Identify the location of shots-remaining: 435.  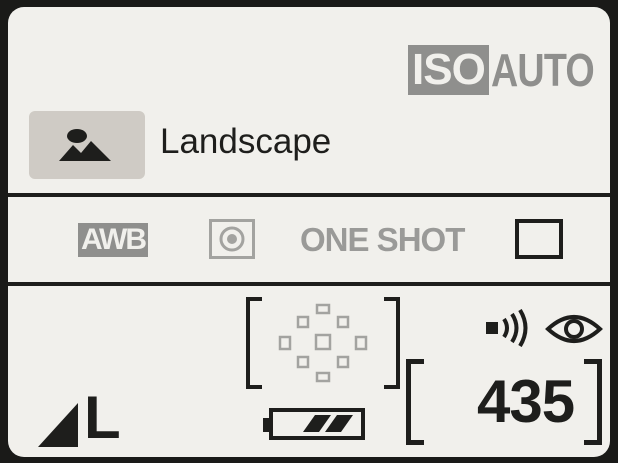
(526, 401).